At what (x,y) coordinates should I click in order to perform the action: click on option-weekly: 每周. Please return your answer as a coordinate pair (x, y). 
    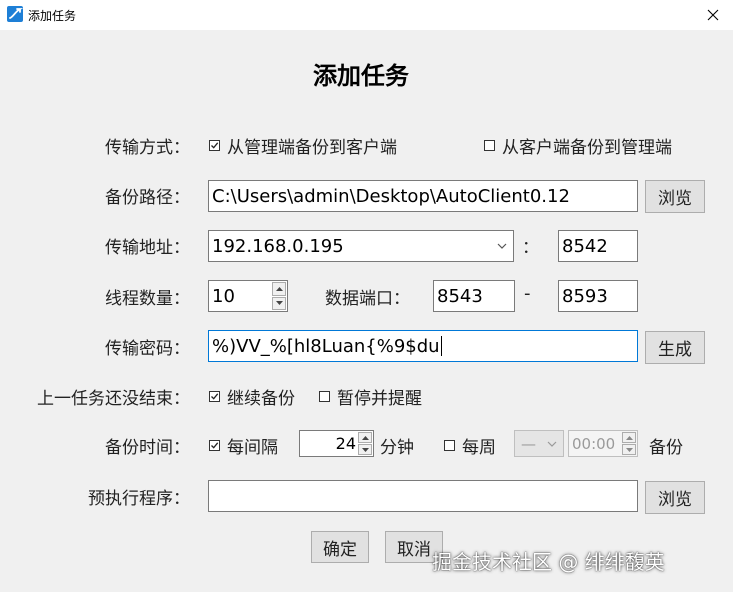
    Looking at the image, I should click on (470, 445).